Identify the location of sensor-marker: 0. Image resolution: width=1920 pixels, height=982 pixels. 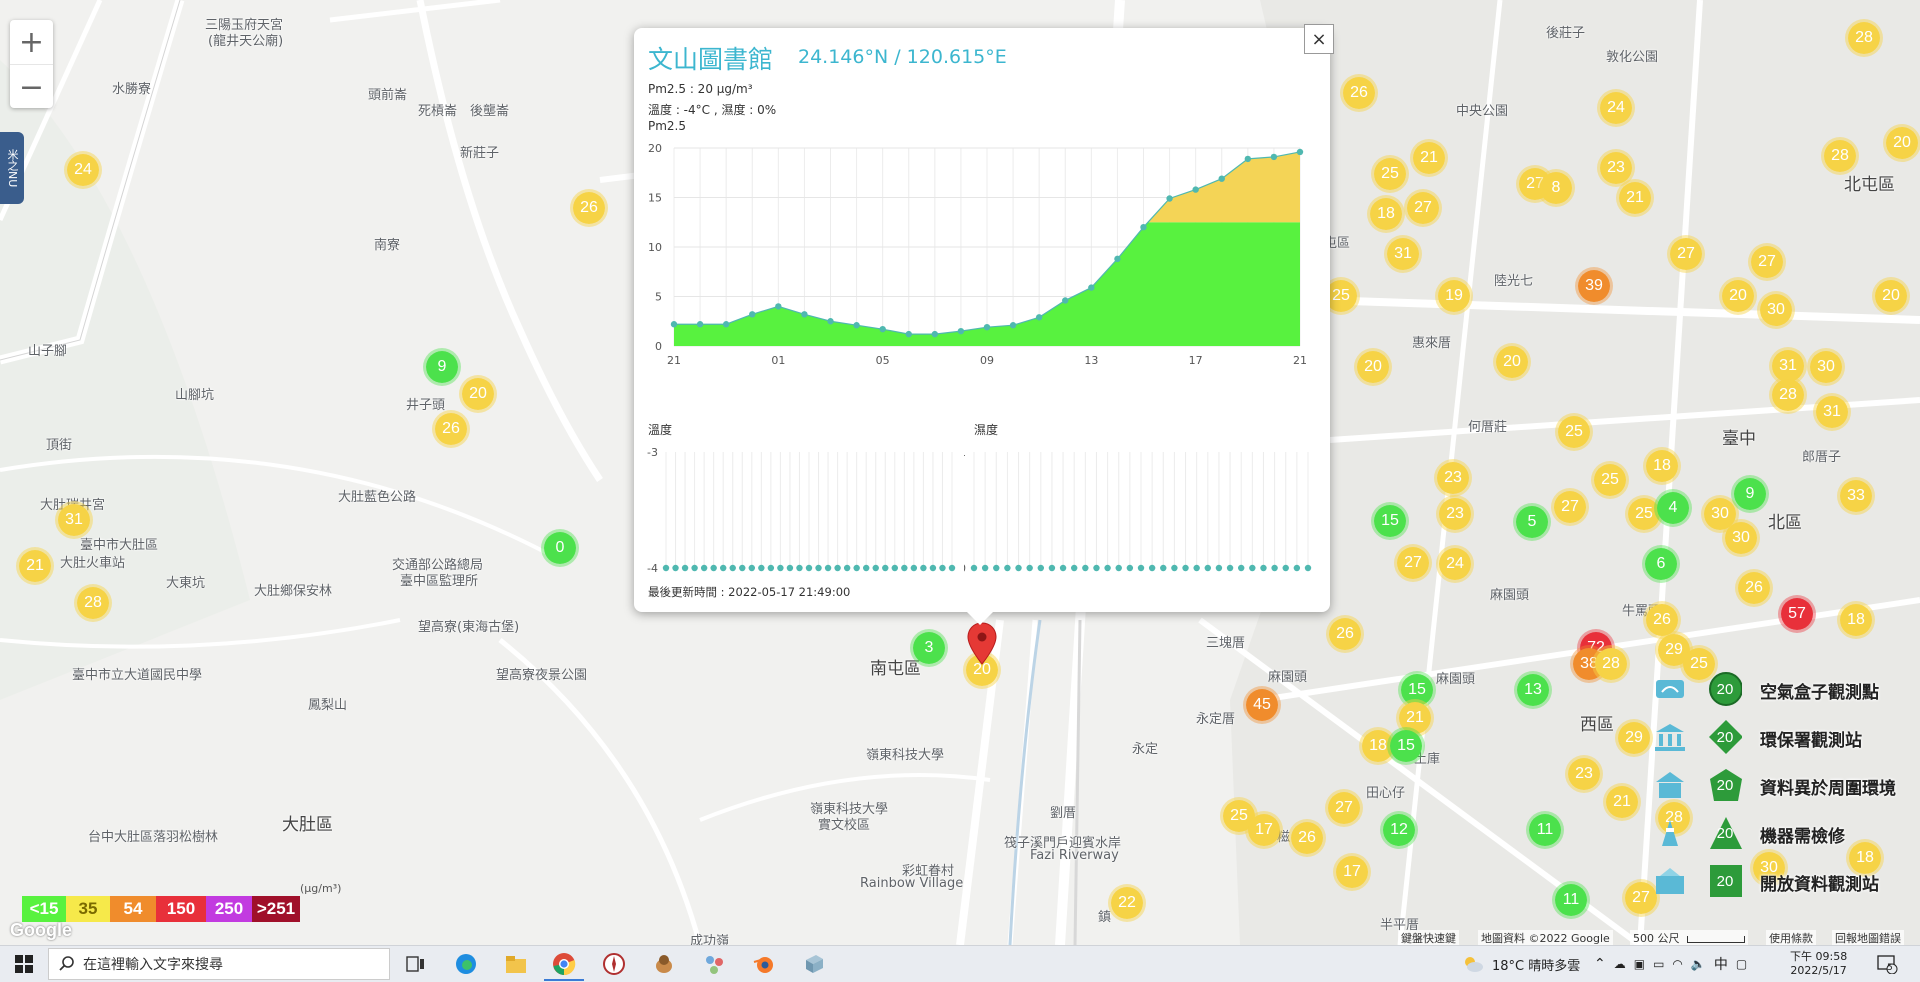
(560, 548).